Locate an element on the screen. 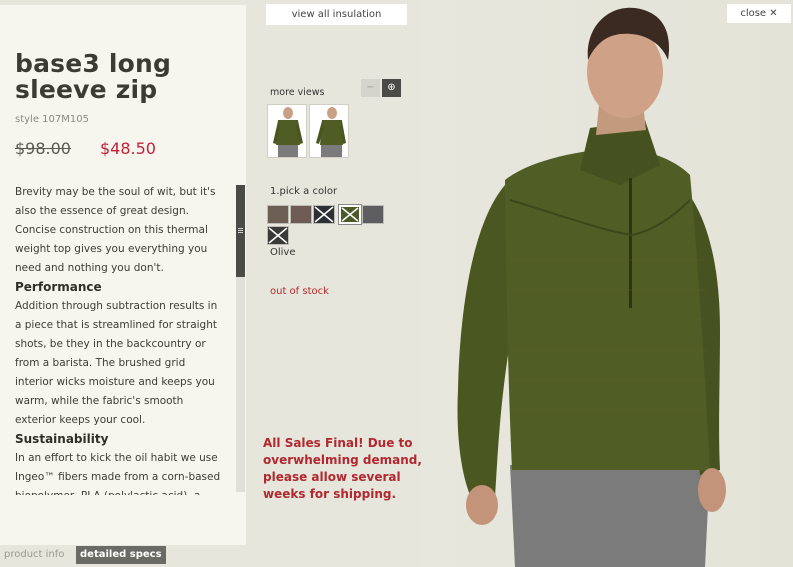  tab-product-info: product info is located at coordinates (34, 555).